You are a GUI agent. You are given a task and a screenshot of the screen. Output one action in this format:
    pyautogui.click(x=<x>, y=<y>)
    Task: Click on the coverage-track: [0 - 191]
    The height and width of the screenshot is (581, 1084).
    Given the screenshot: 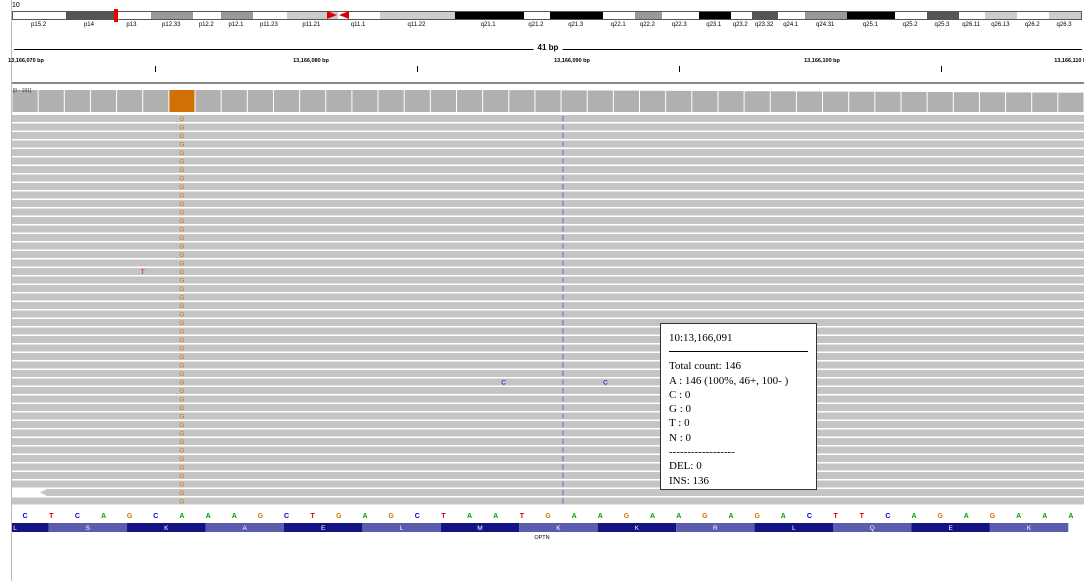 What is the action you would take?
    pyautogui.click(x=548, y=100)
    